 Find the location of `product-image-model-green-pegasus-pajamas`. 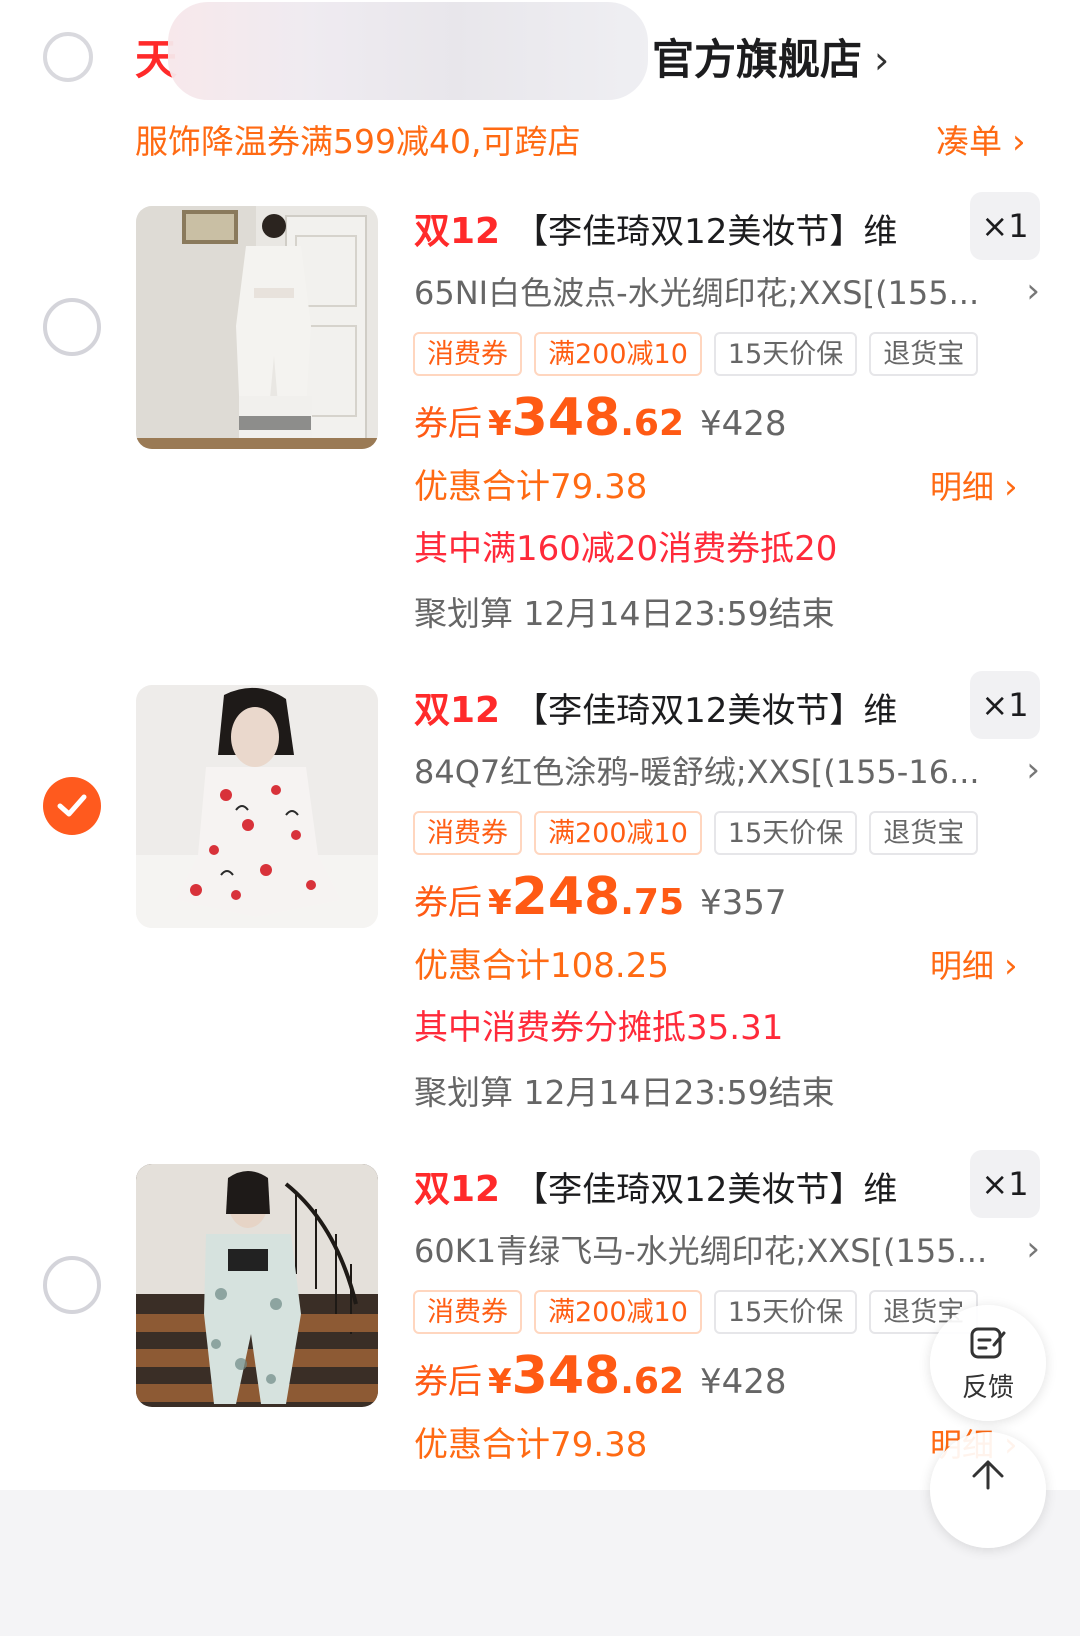

product-image-model-green-pegasus-pajamas is located at coordinates (257, 1285).